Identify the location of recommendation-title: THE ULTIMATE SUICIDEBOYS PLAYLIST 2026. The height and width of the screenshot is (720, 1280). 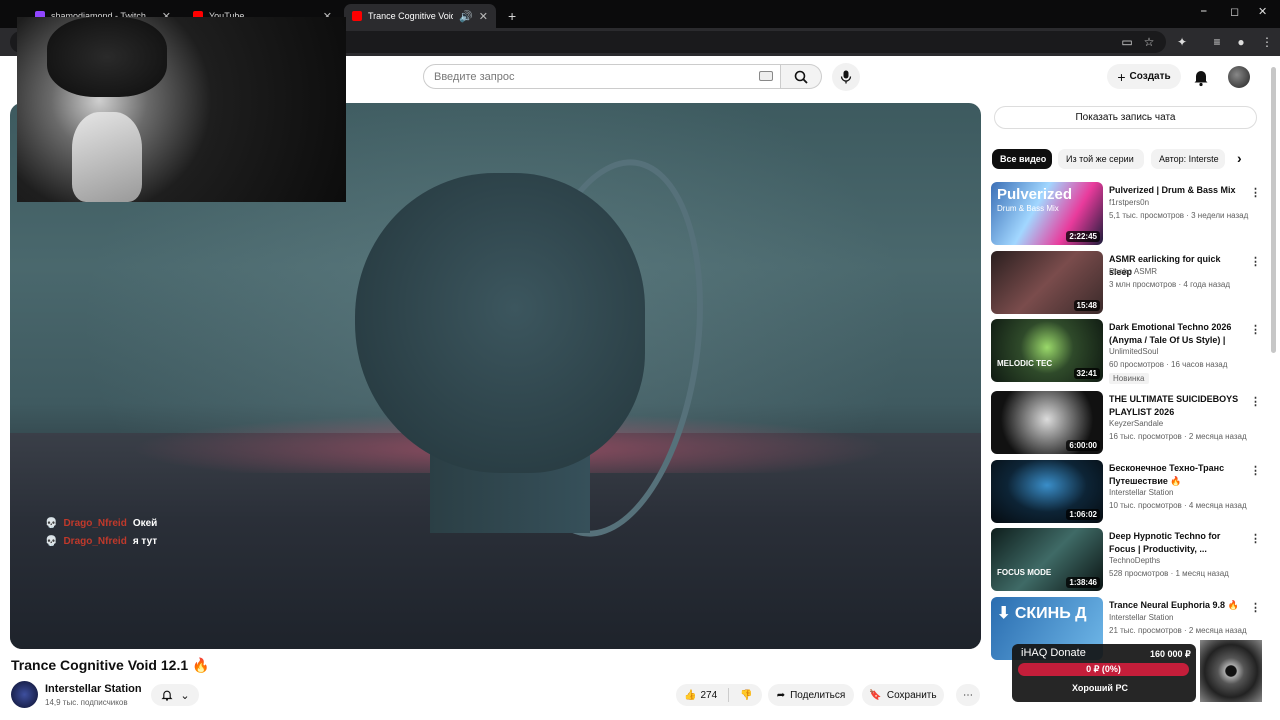
(1177, 406).